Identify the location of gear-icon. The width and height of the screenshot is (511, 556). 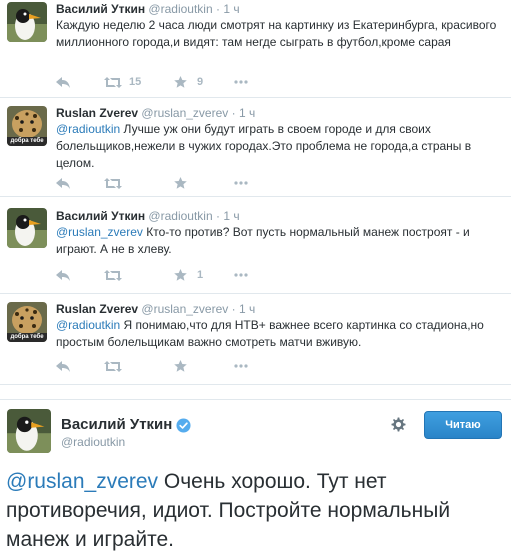
(398, 424).